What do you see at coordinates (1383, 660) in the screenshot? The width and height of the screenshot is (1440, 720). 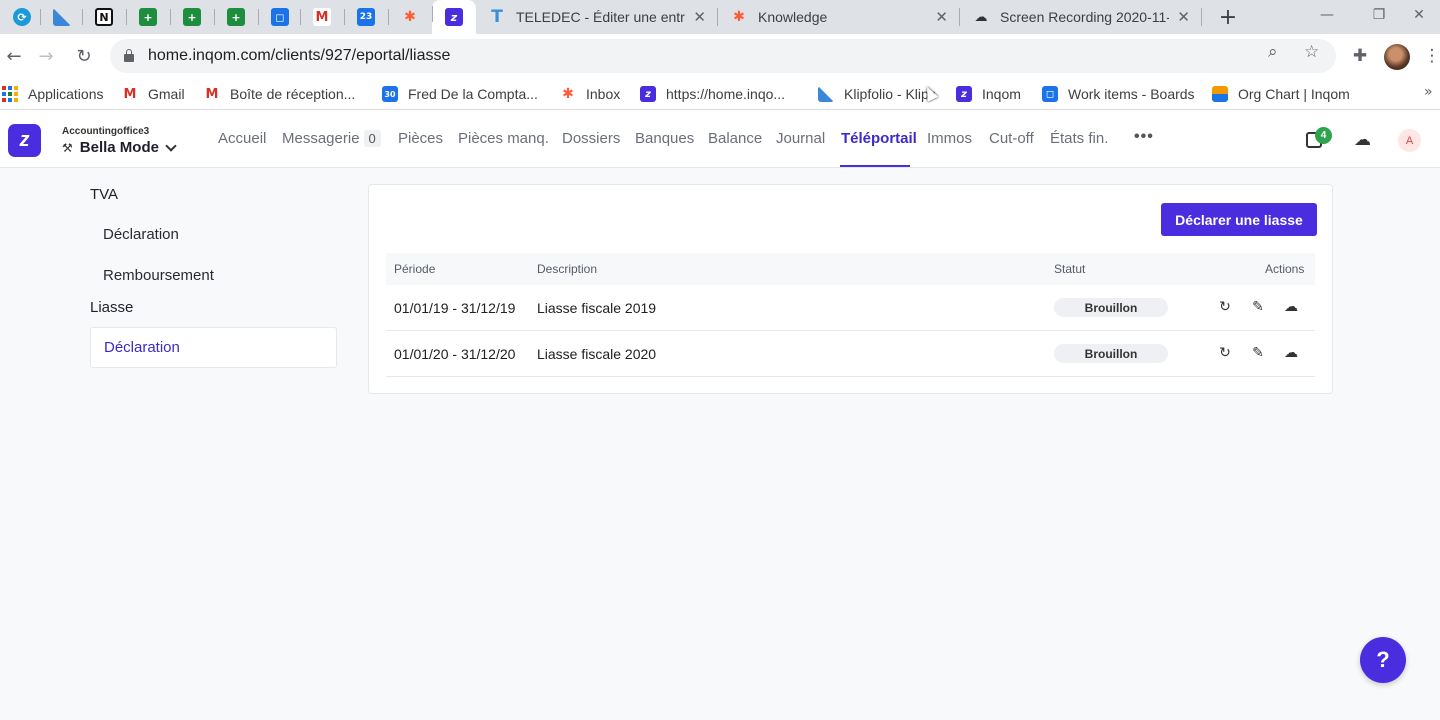 I see `help-button: ?` at bounding box center [1383, 660].